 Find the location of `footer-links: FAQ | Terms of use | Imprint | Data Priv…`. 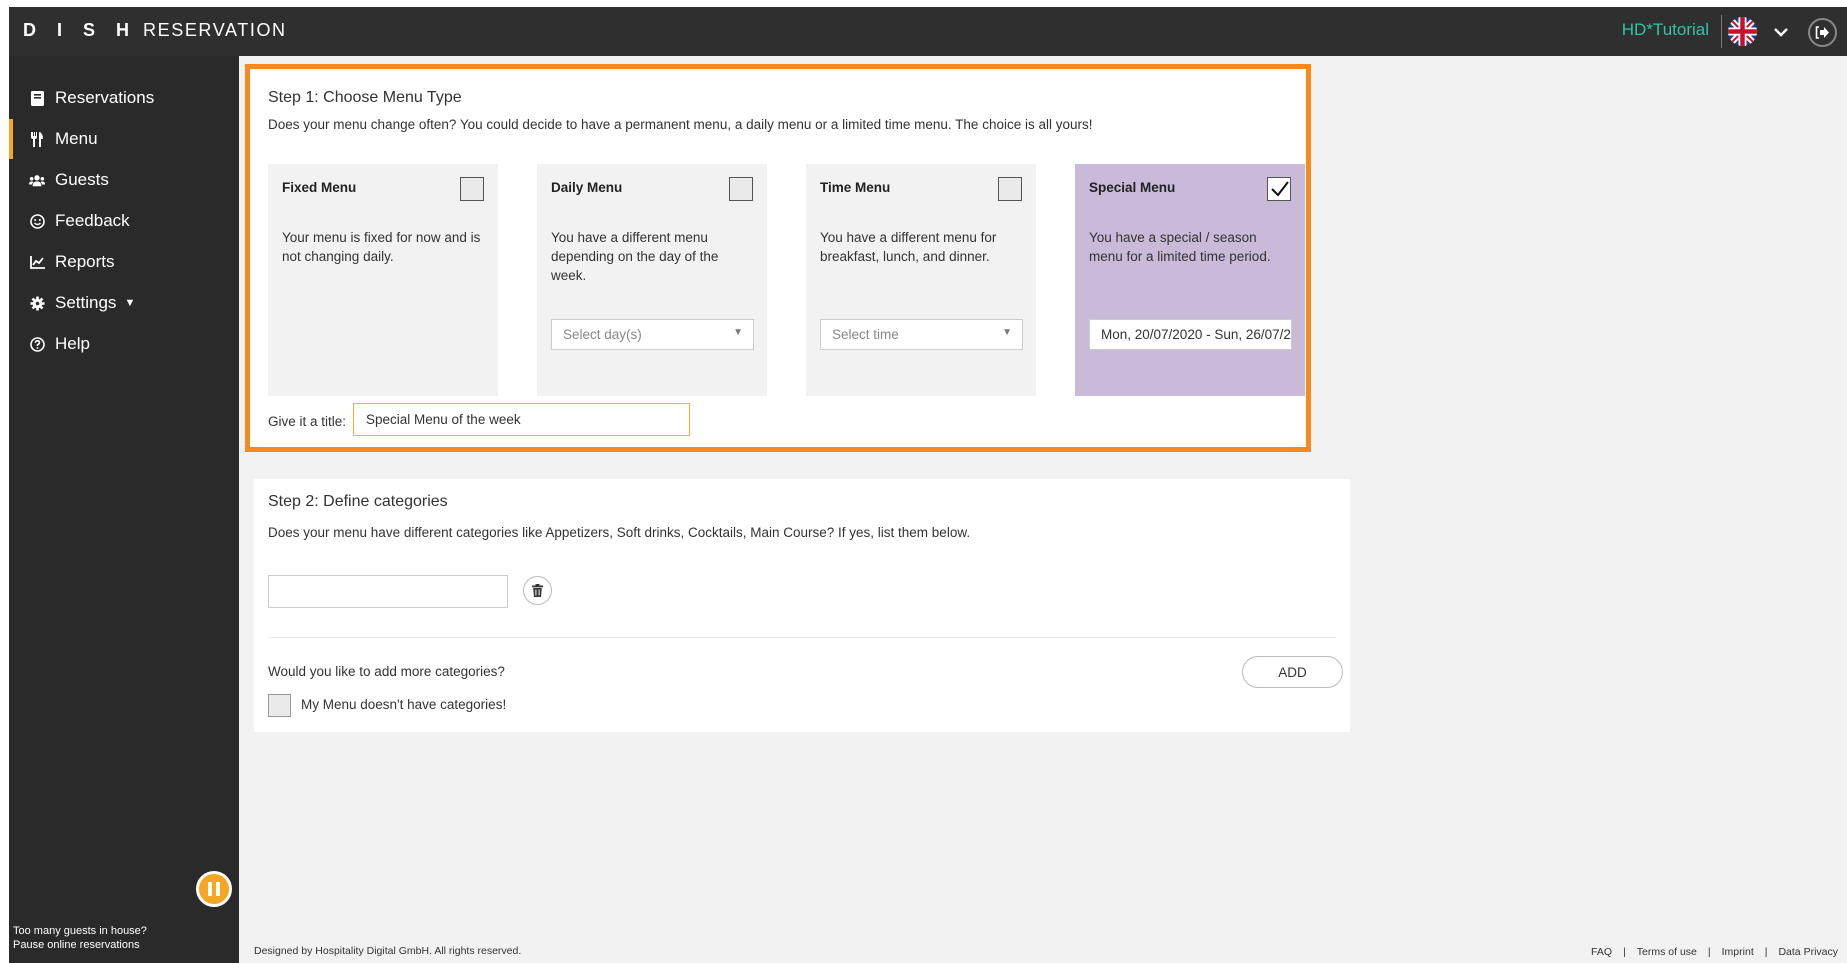

footer-links: FAQ | Terms of use | Imprint | Data Priv… is located at coordinates (1714, 952).